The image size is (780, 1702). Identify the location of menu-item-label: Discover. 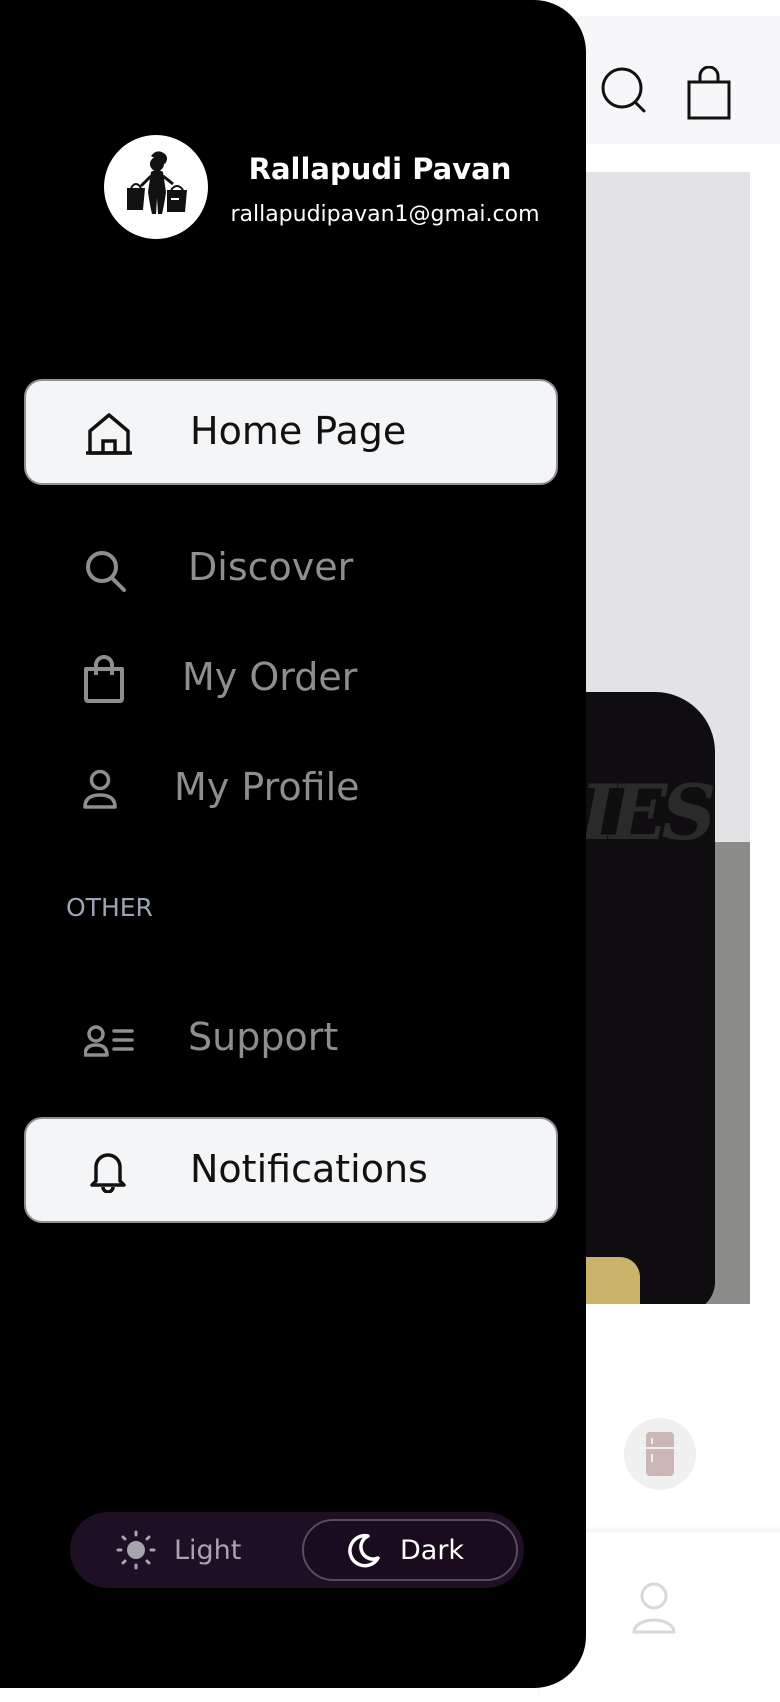
(271, 567).